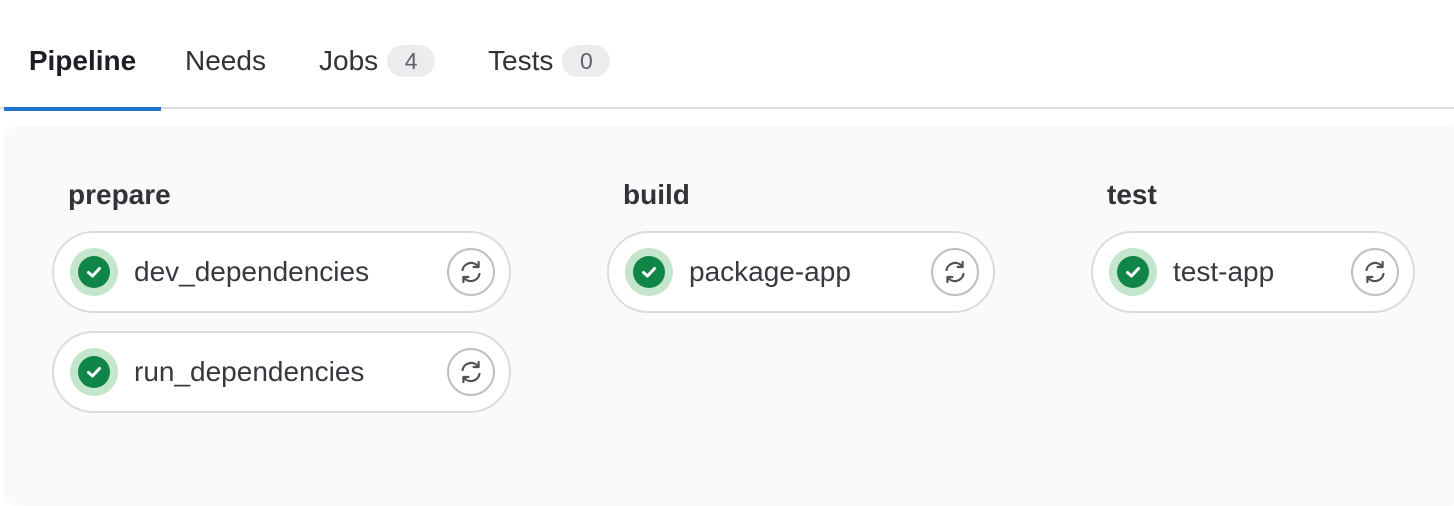 This screenshot has width=1454, height=506. What do you see at coordinates (252, 271) in the screenshot?
I see `job-name: dev_dependencies` at bounding box center [252, 271].